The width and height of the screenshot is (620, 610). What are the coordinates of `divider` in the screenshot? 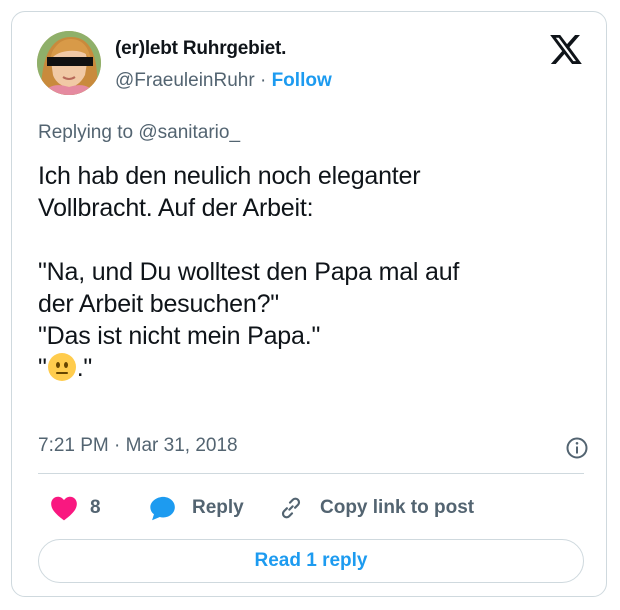 It's located at (311, 473).